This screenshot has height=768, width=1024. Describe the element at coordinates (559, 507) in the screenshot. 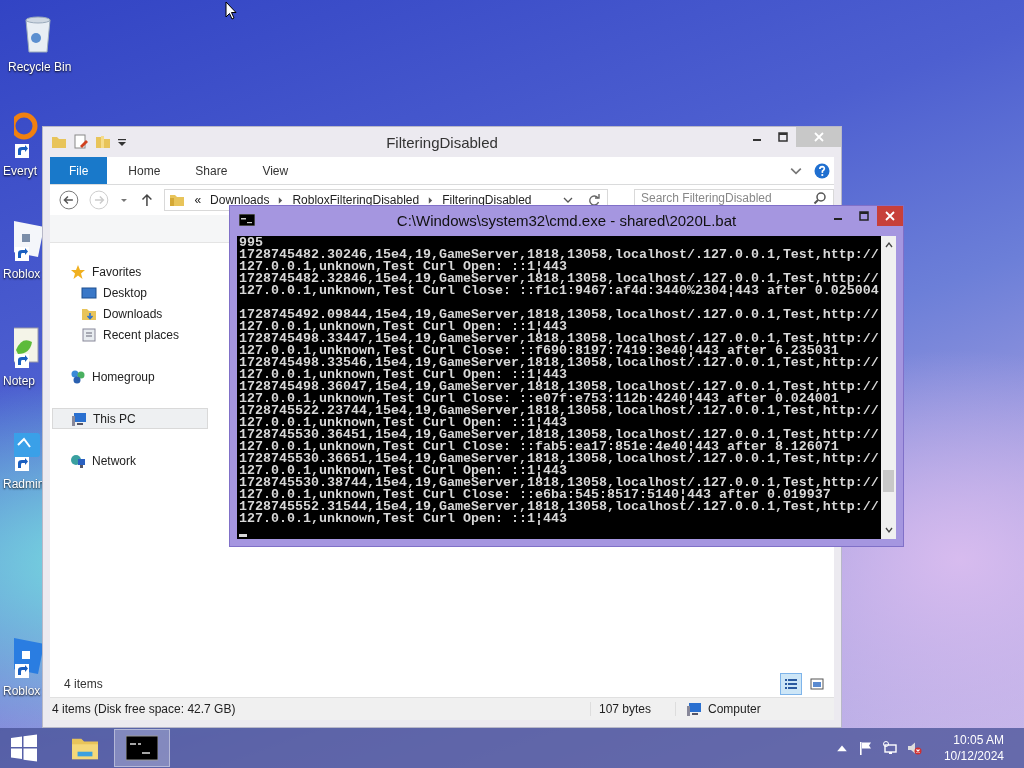

I see `console-line: 1728745552.31544,15e4,19,GameServer,1818,13058,localhost/.127.0.0.1,Test,http://` at that location.